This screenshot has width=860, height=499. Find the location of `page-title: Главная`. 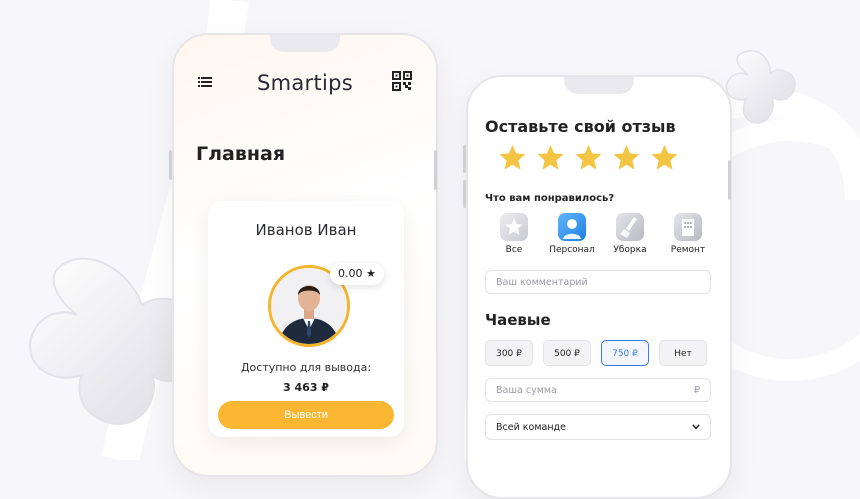

page-title: Главная is located at coordinates (241, 154).